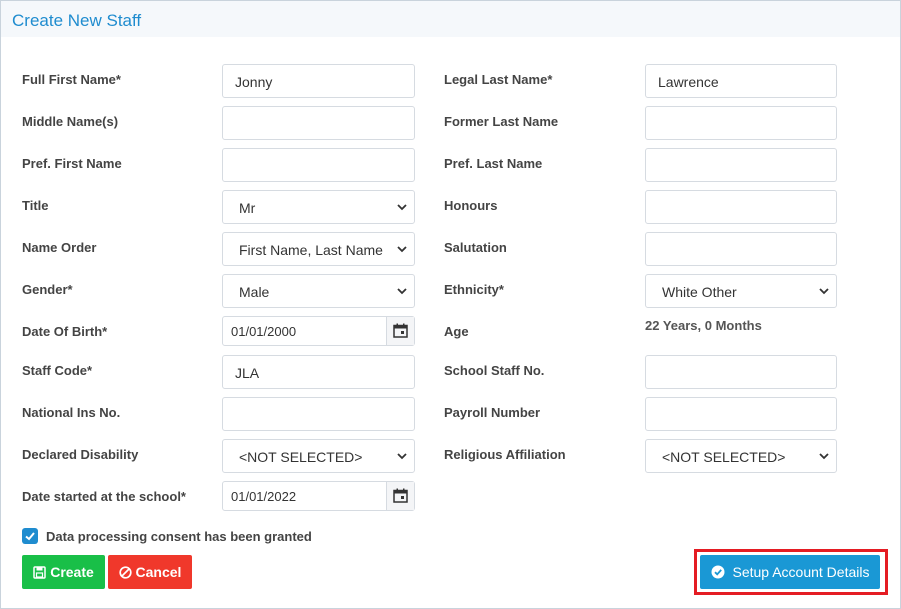 Image resolution: width=901 pixels, height=609 pixels. Describe the element at coordinates (318, 372) in the screenshot. I see `staff-code-input: JLA` at that location.